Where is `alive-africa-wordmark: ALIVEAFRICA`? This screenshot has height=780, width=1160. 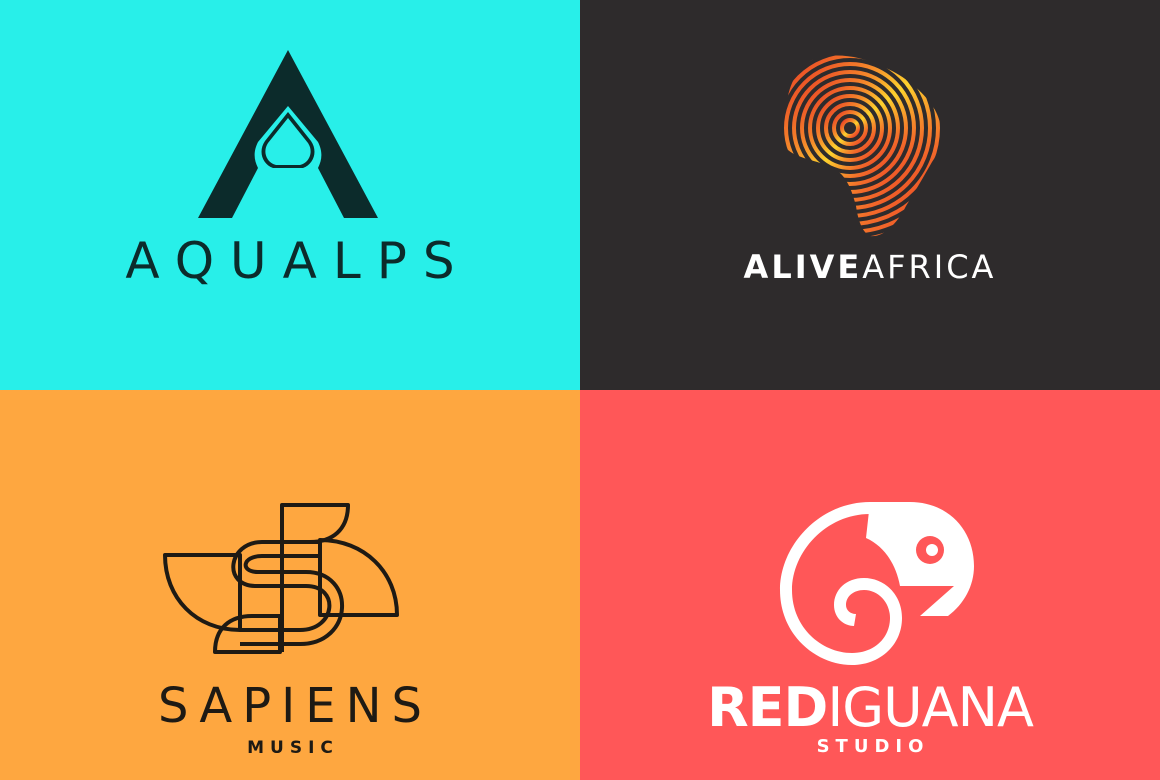
alive-africa-wordmark: ALIVEAFRICA is located at coordinates (870, 267).